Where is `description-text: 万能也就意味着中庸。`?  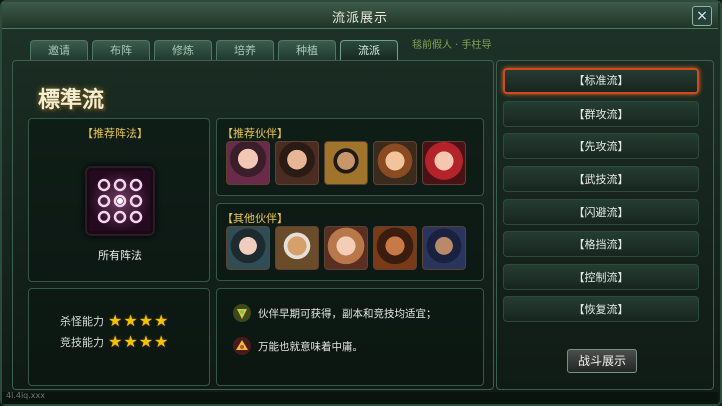 description-text: 万能也就意味着中庸。 is located at coordinates (310, 346).